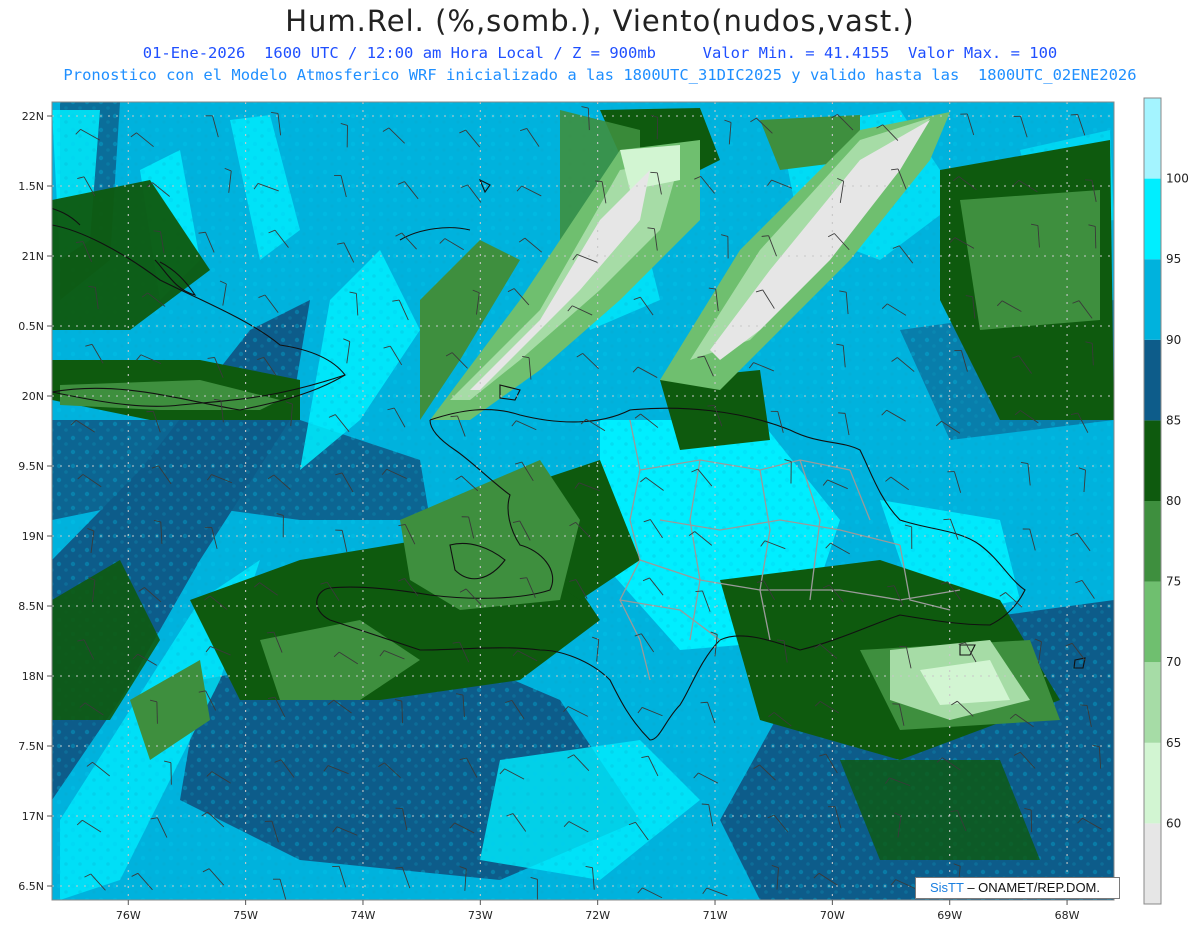 The height and width of the screenshot is (927, 1200). What do you see at coordinates (1173, 340) in the screenshot?
I see `colorbar-label: 90` at bounding box center [1173, 340].